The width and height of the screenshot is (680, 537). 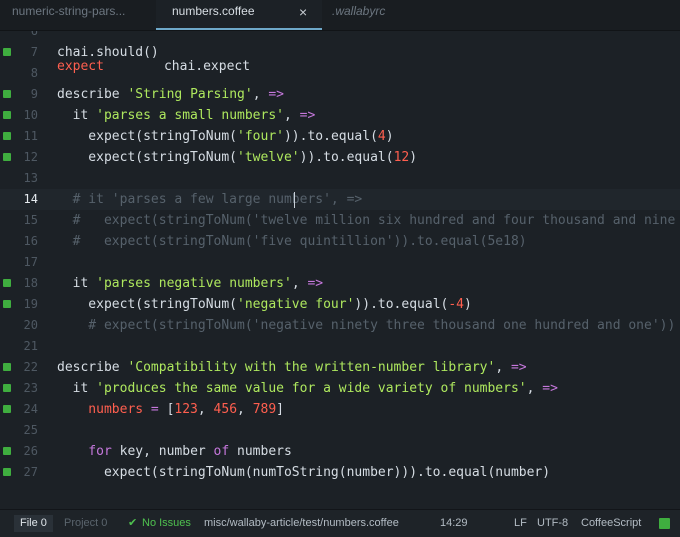 I want to click on code-text: it 'parses a small numbers', =>, so click(x=186, y=115).